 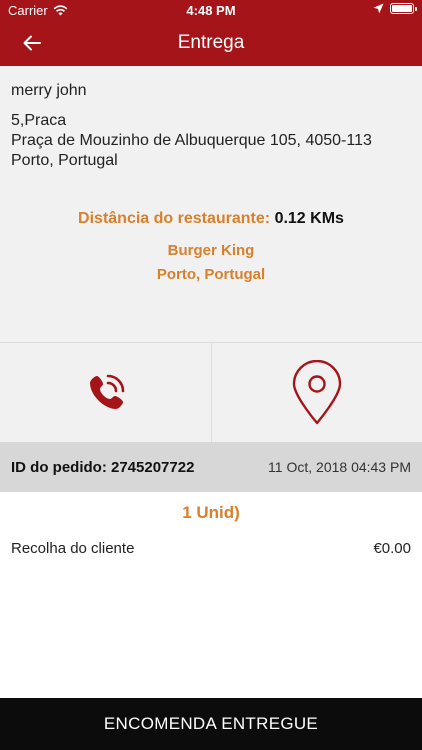 What do you see at coordinates (378, 8) in the screenshot?
I see `location-arrow-icon` at bounding box center [378, 8].